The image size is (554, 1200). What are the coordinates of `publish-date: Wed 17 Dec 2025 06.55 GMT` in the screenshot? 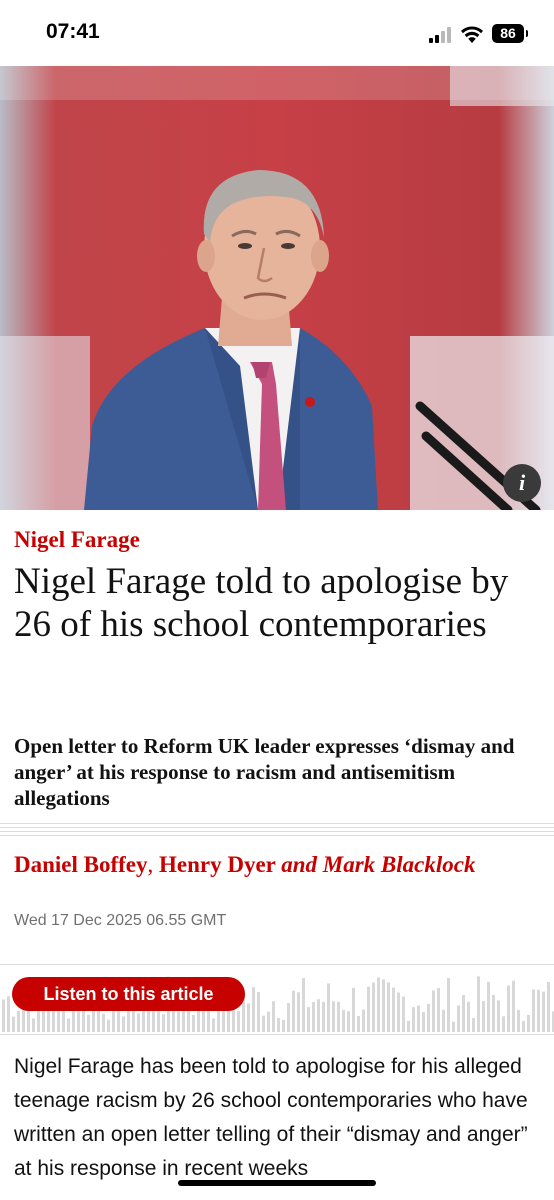 It's located at (120, 920).